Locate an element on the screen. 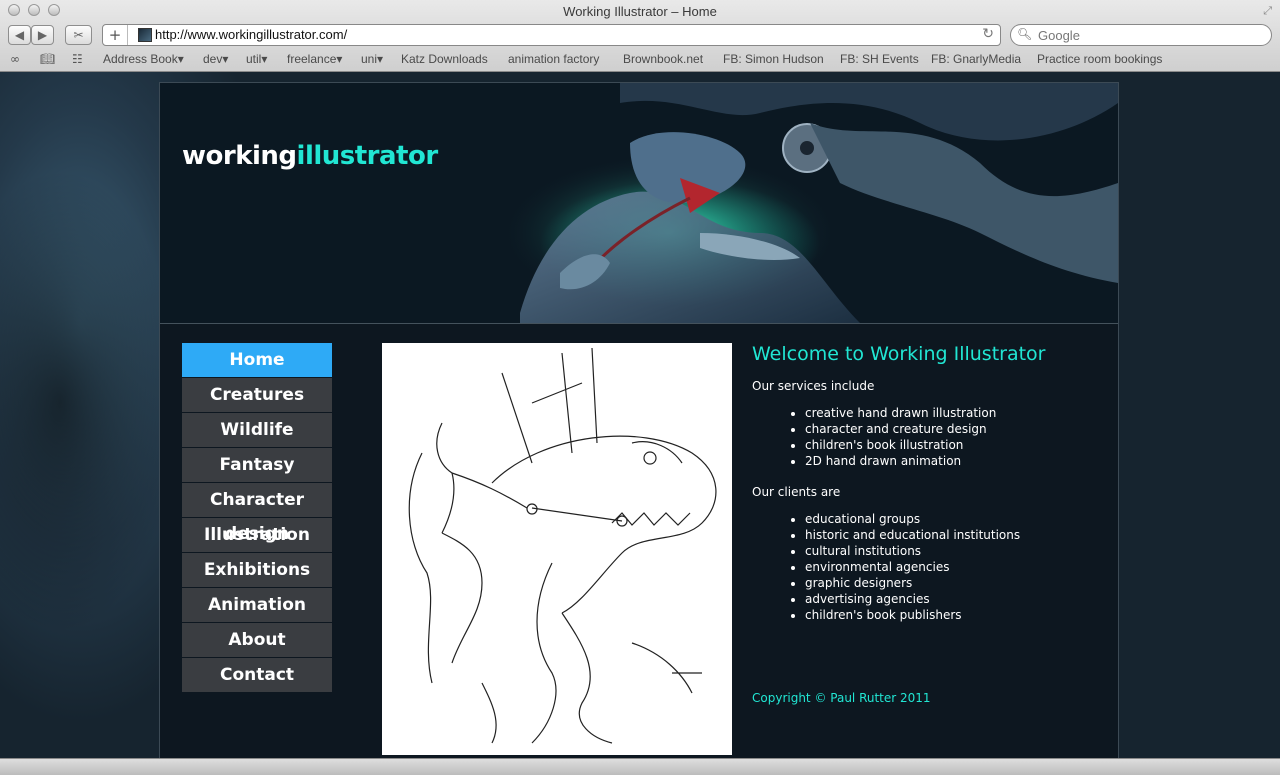 The image size is (1280, 775). bookmark-item: Practice room bookings is located at coordinates (1099, 59).